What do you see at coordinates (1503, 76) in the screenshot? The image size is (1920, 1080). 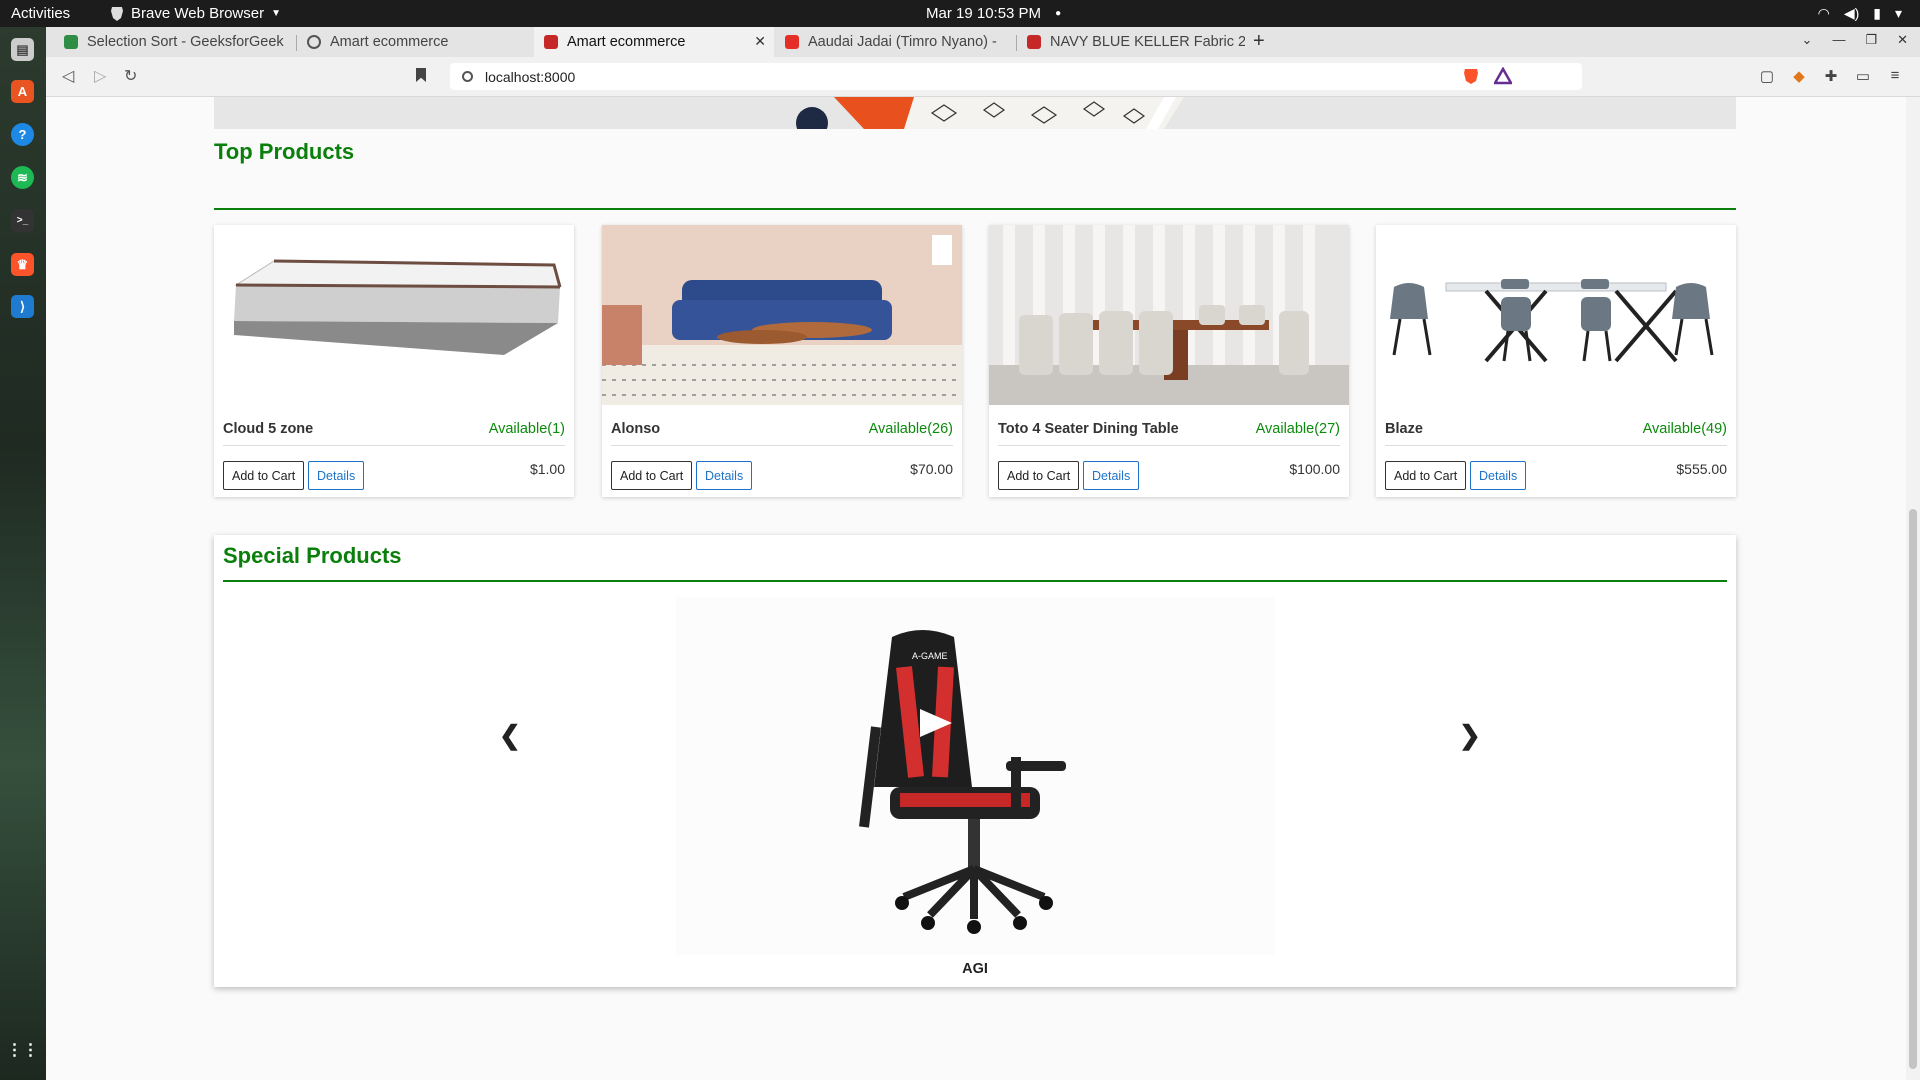 I see `brave-rewards-icon` at bounding box center [1503, 76].